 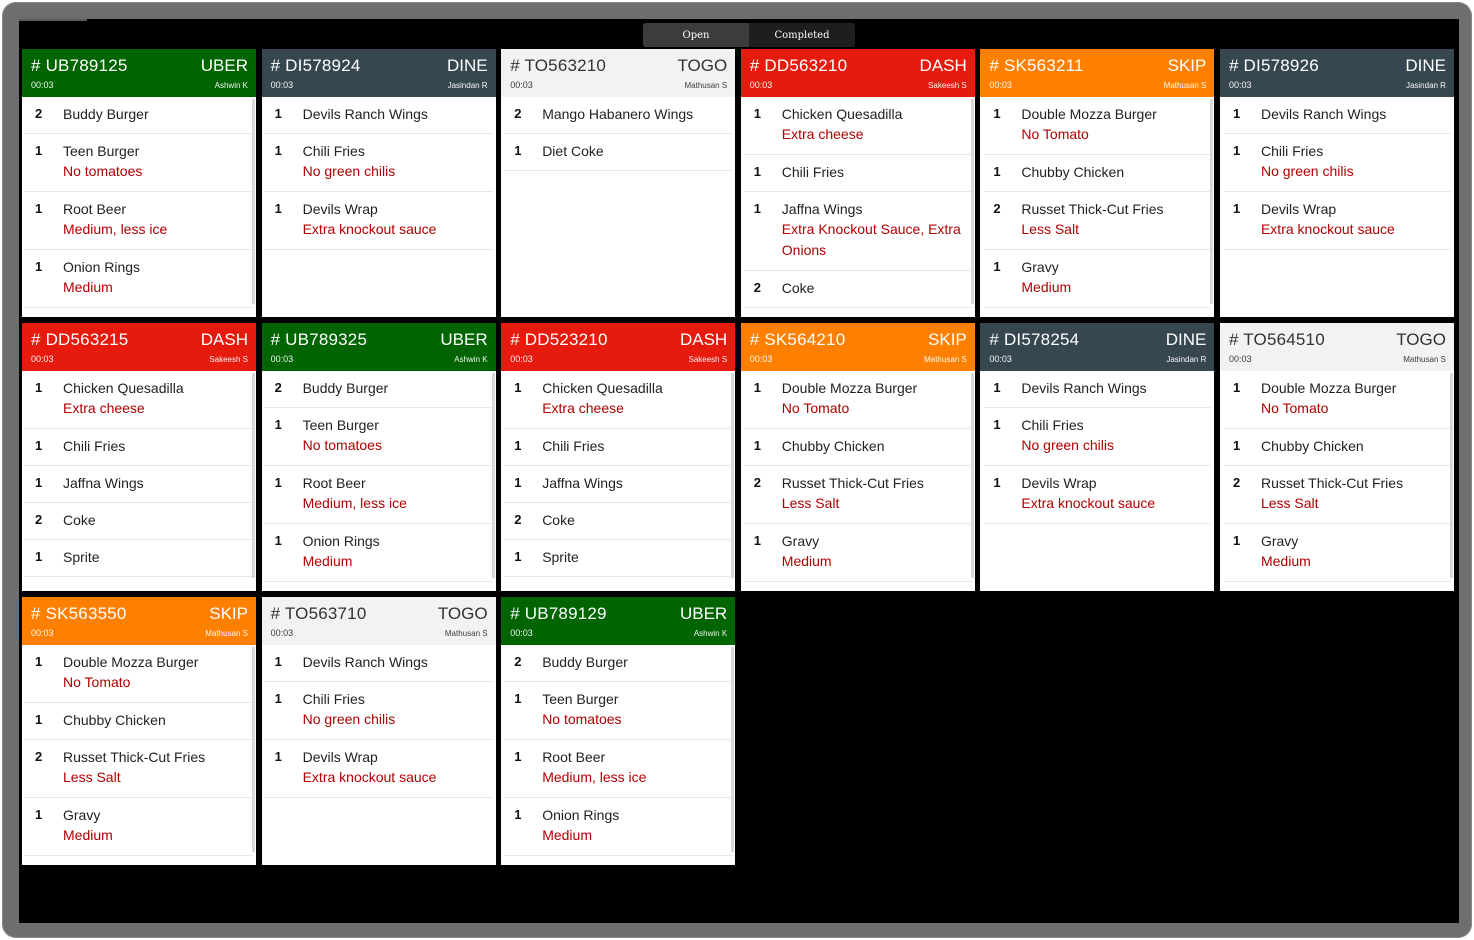 I want to click on order-card-header: # UB789129 UBER 00:03 Ashwin K, so click(x=618, y=621).